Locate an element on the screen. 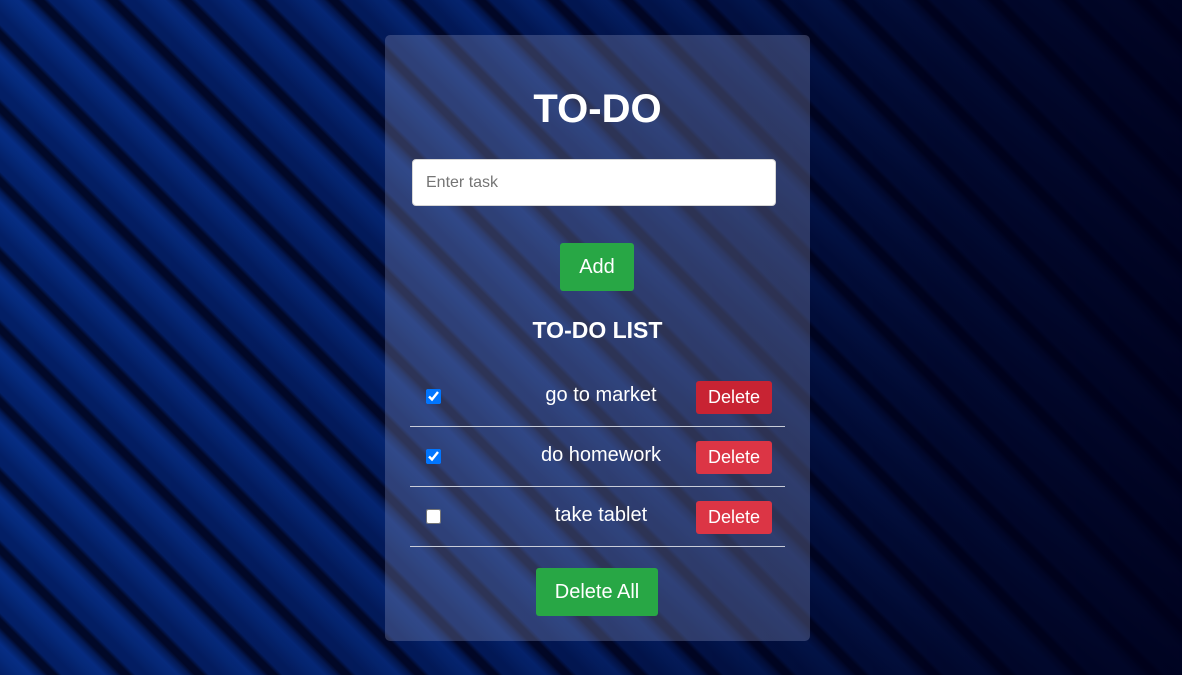 This screenshot has width=1182, height=675. delete-all-button: Delete All is located at coordinates (597, 592).